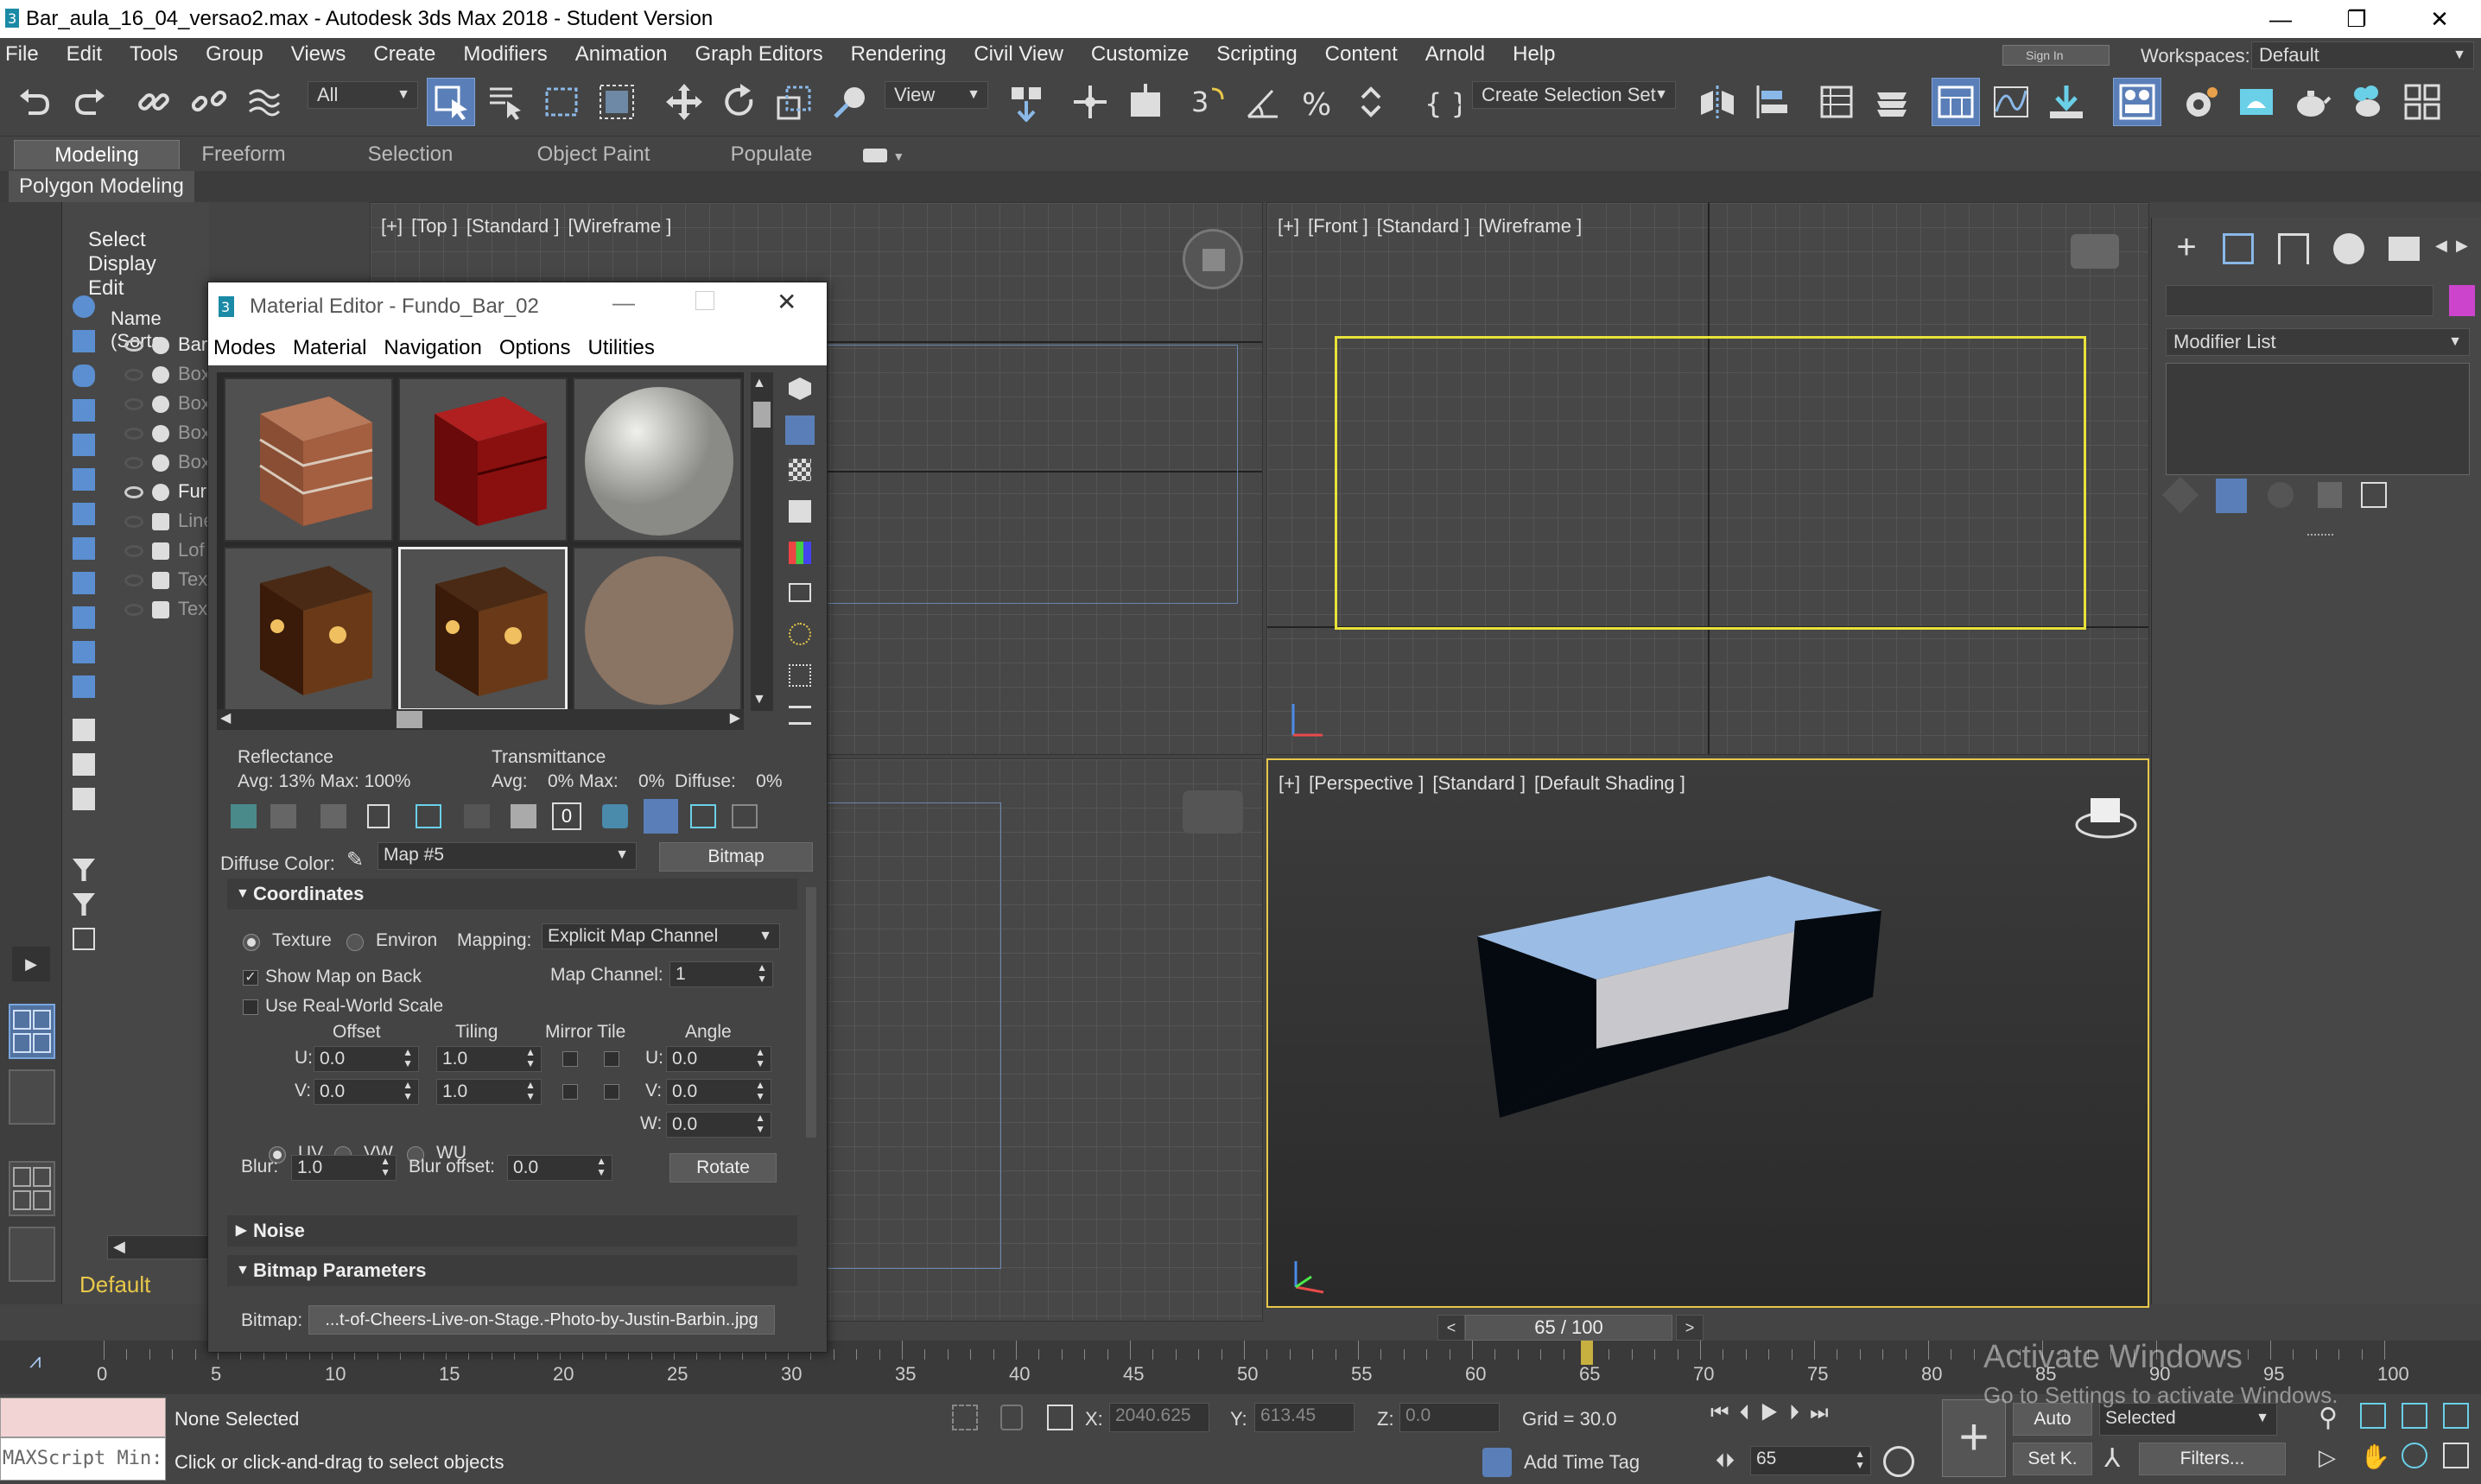 The image size is (2481, 1484). What do you see at coordinates (2456, 1416) in the screenshot?
I see `zoom-extents-all-icon` at bounding box center [2456, 1416].